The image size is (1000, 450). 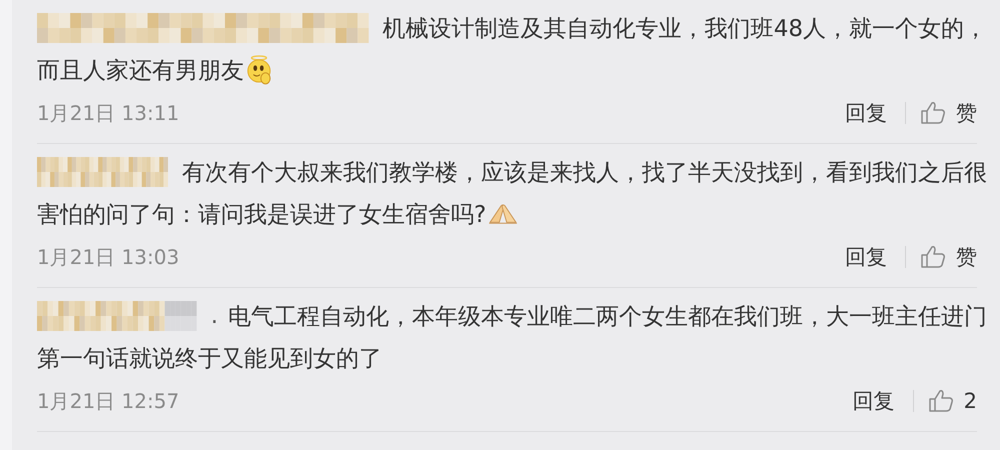 What do you see at coordinates (584, 173) in the screenshot?
I see `comment-text-line: 有次有个大叔来我们教学楼，应该是来找人，找了半天没找到，看到我们之后很` at bounding box center [584, 173].